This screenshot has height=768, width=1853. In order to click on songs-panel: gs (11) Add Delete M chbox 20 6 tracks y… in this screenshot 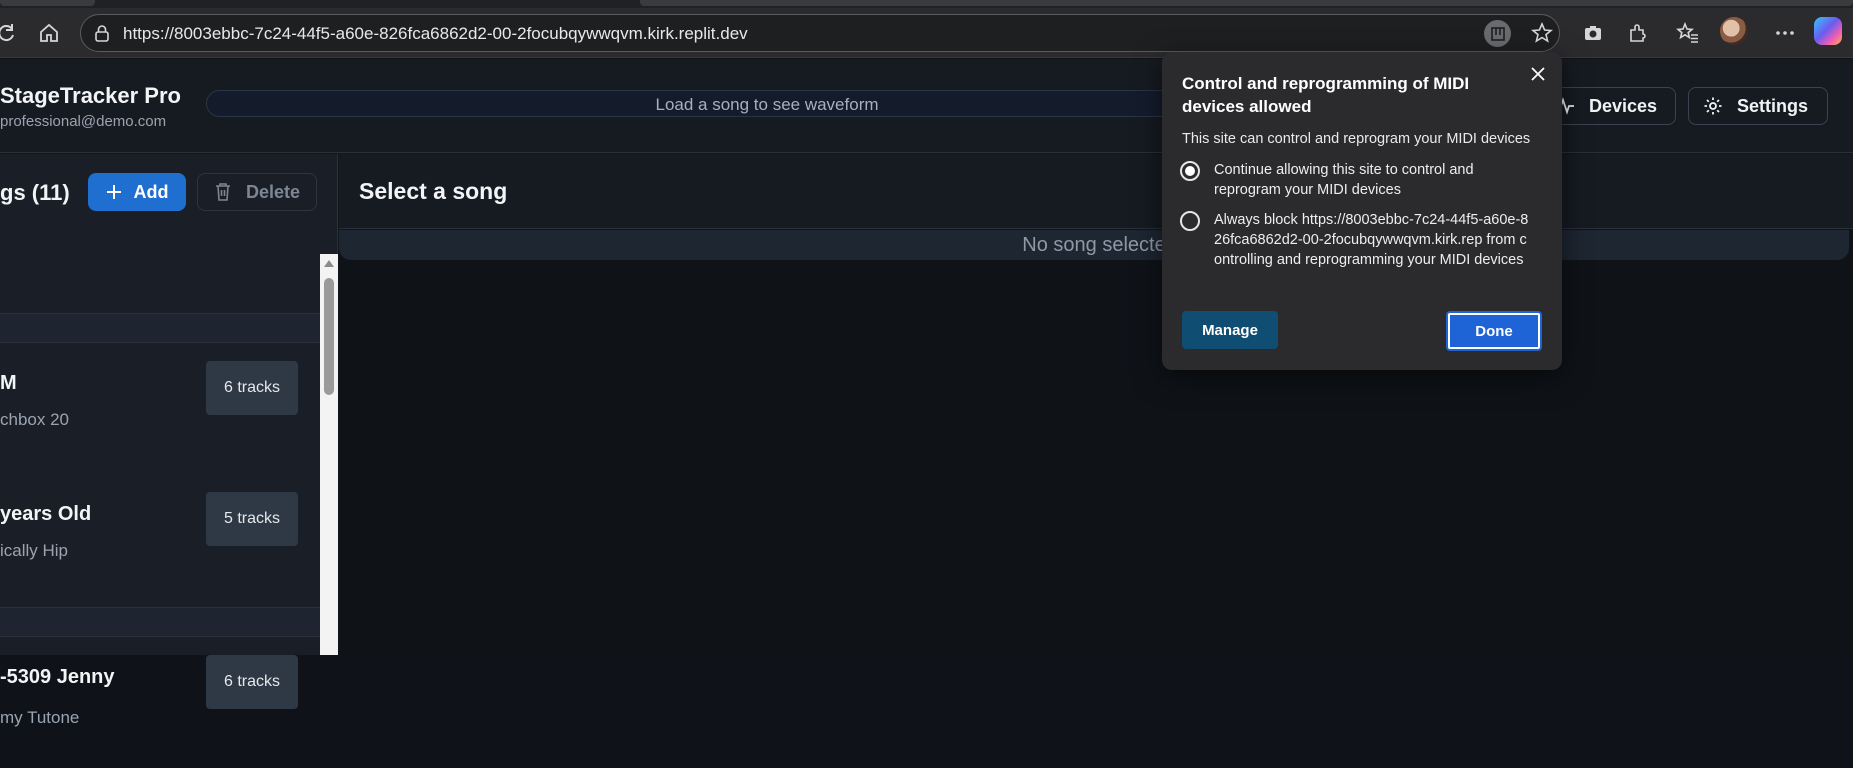, I will do `click(169, 440)`.